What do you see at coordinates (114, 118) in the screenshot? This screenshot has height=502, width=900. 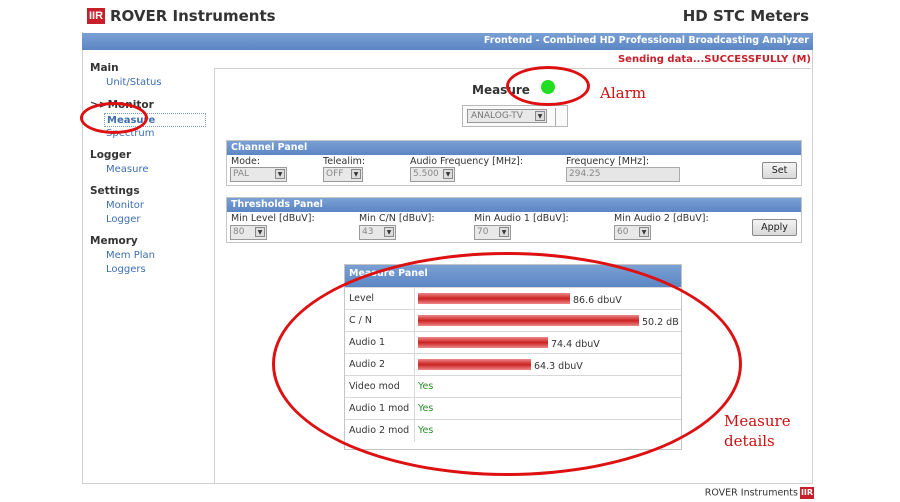 I see `measure-highlight-ring` at bounding box center [114, 118].